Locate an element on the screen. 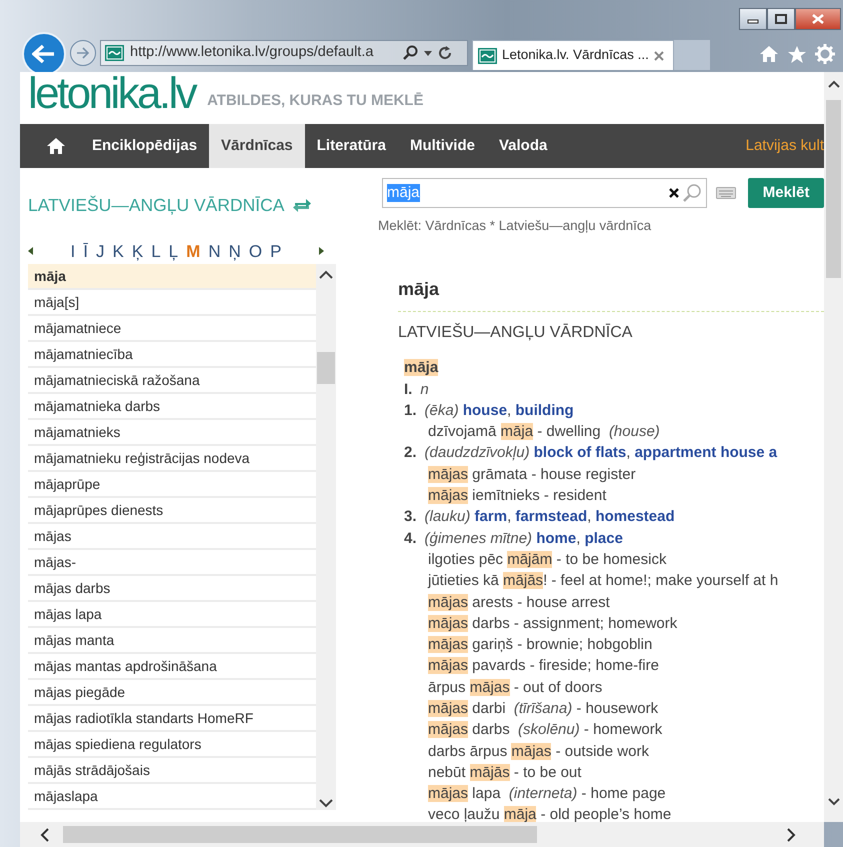  letter-link: Ķ is located at coordinates (138, 251).